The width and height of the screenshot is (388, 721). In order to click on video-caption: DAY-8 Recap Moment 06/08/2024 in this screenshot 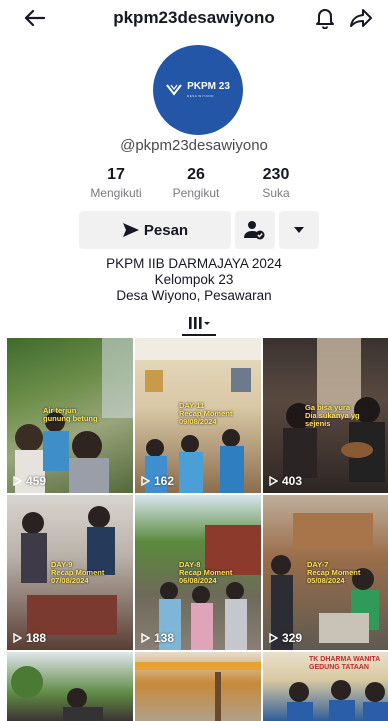, I will do `click(206, 572)`.